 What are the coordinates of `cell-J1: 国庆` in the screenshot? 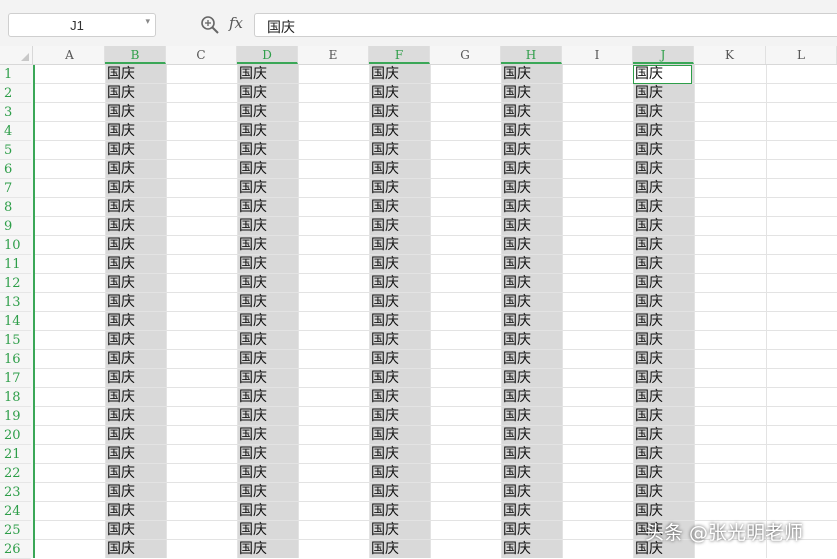 It's located at (663, 74).